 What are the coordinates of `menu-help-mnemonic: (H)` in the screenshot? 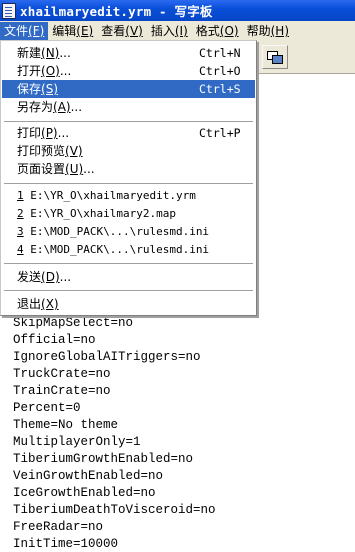 It's located at (279, 31).